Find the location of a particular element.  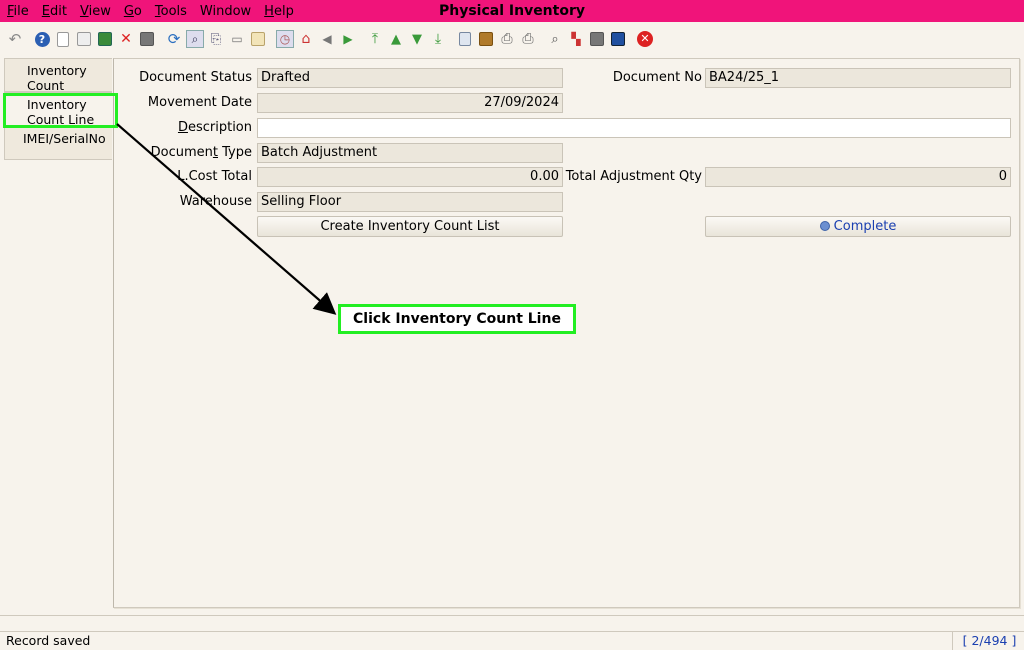

delete-icon: ✕ is located at coordinates (126, 39).